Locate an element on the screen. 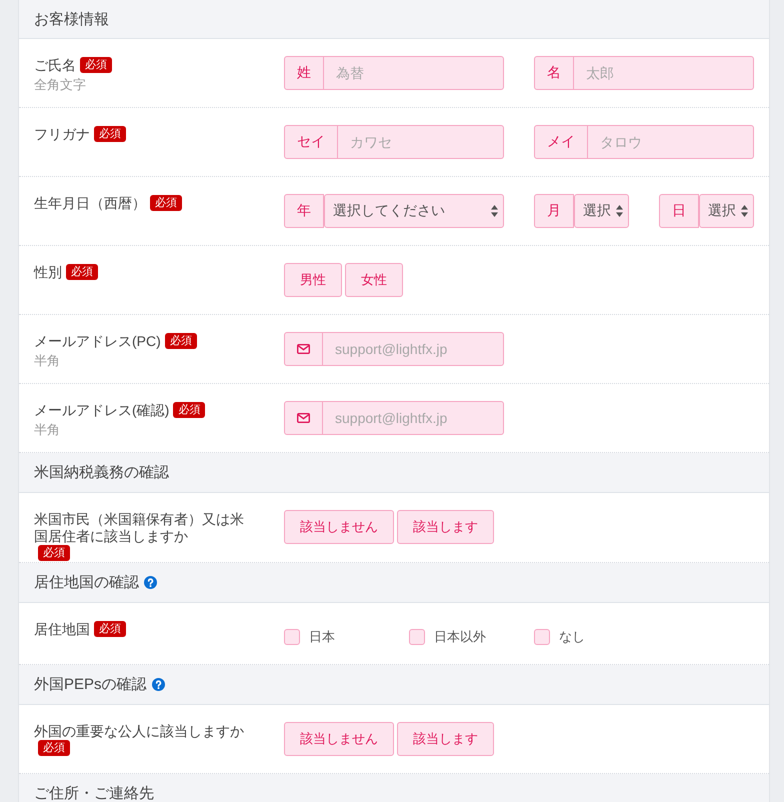 This screenshot has width=784, height=802. text-input: カワセ is located at coordinates (421, 142).